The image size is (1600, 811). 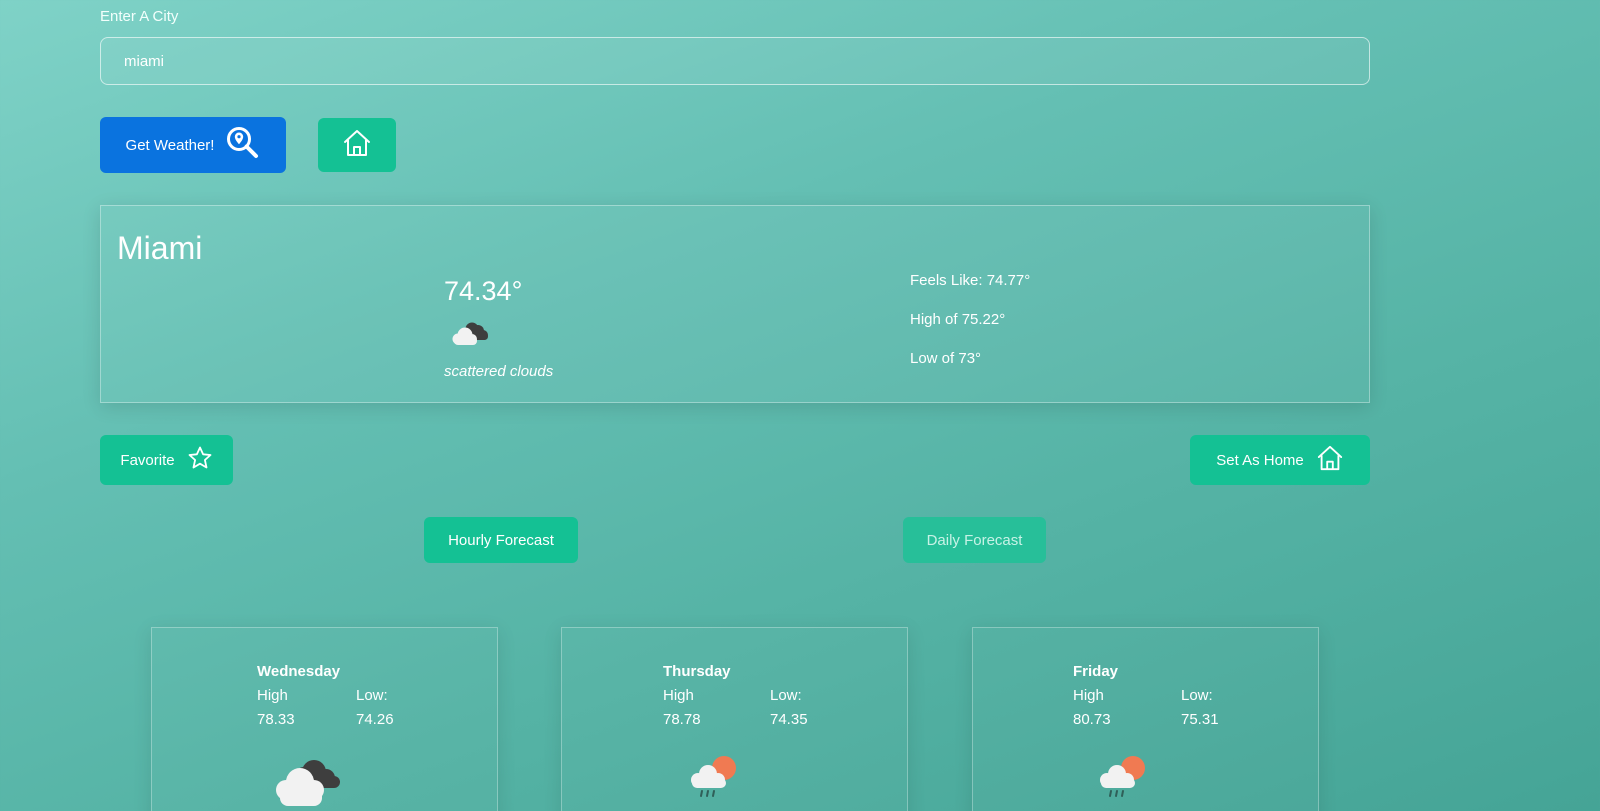 What do you see at coordinates (1096, 671) in the screenshot?
I see `forecast-day-name: Friday` at bounding box center [1096, 671].